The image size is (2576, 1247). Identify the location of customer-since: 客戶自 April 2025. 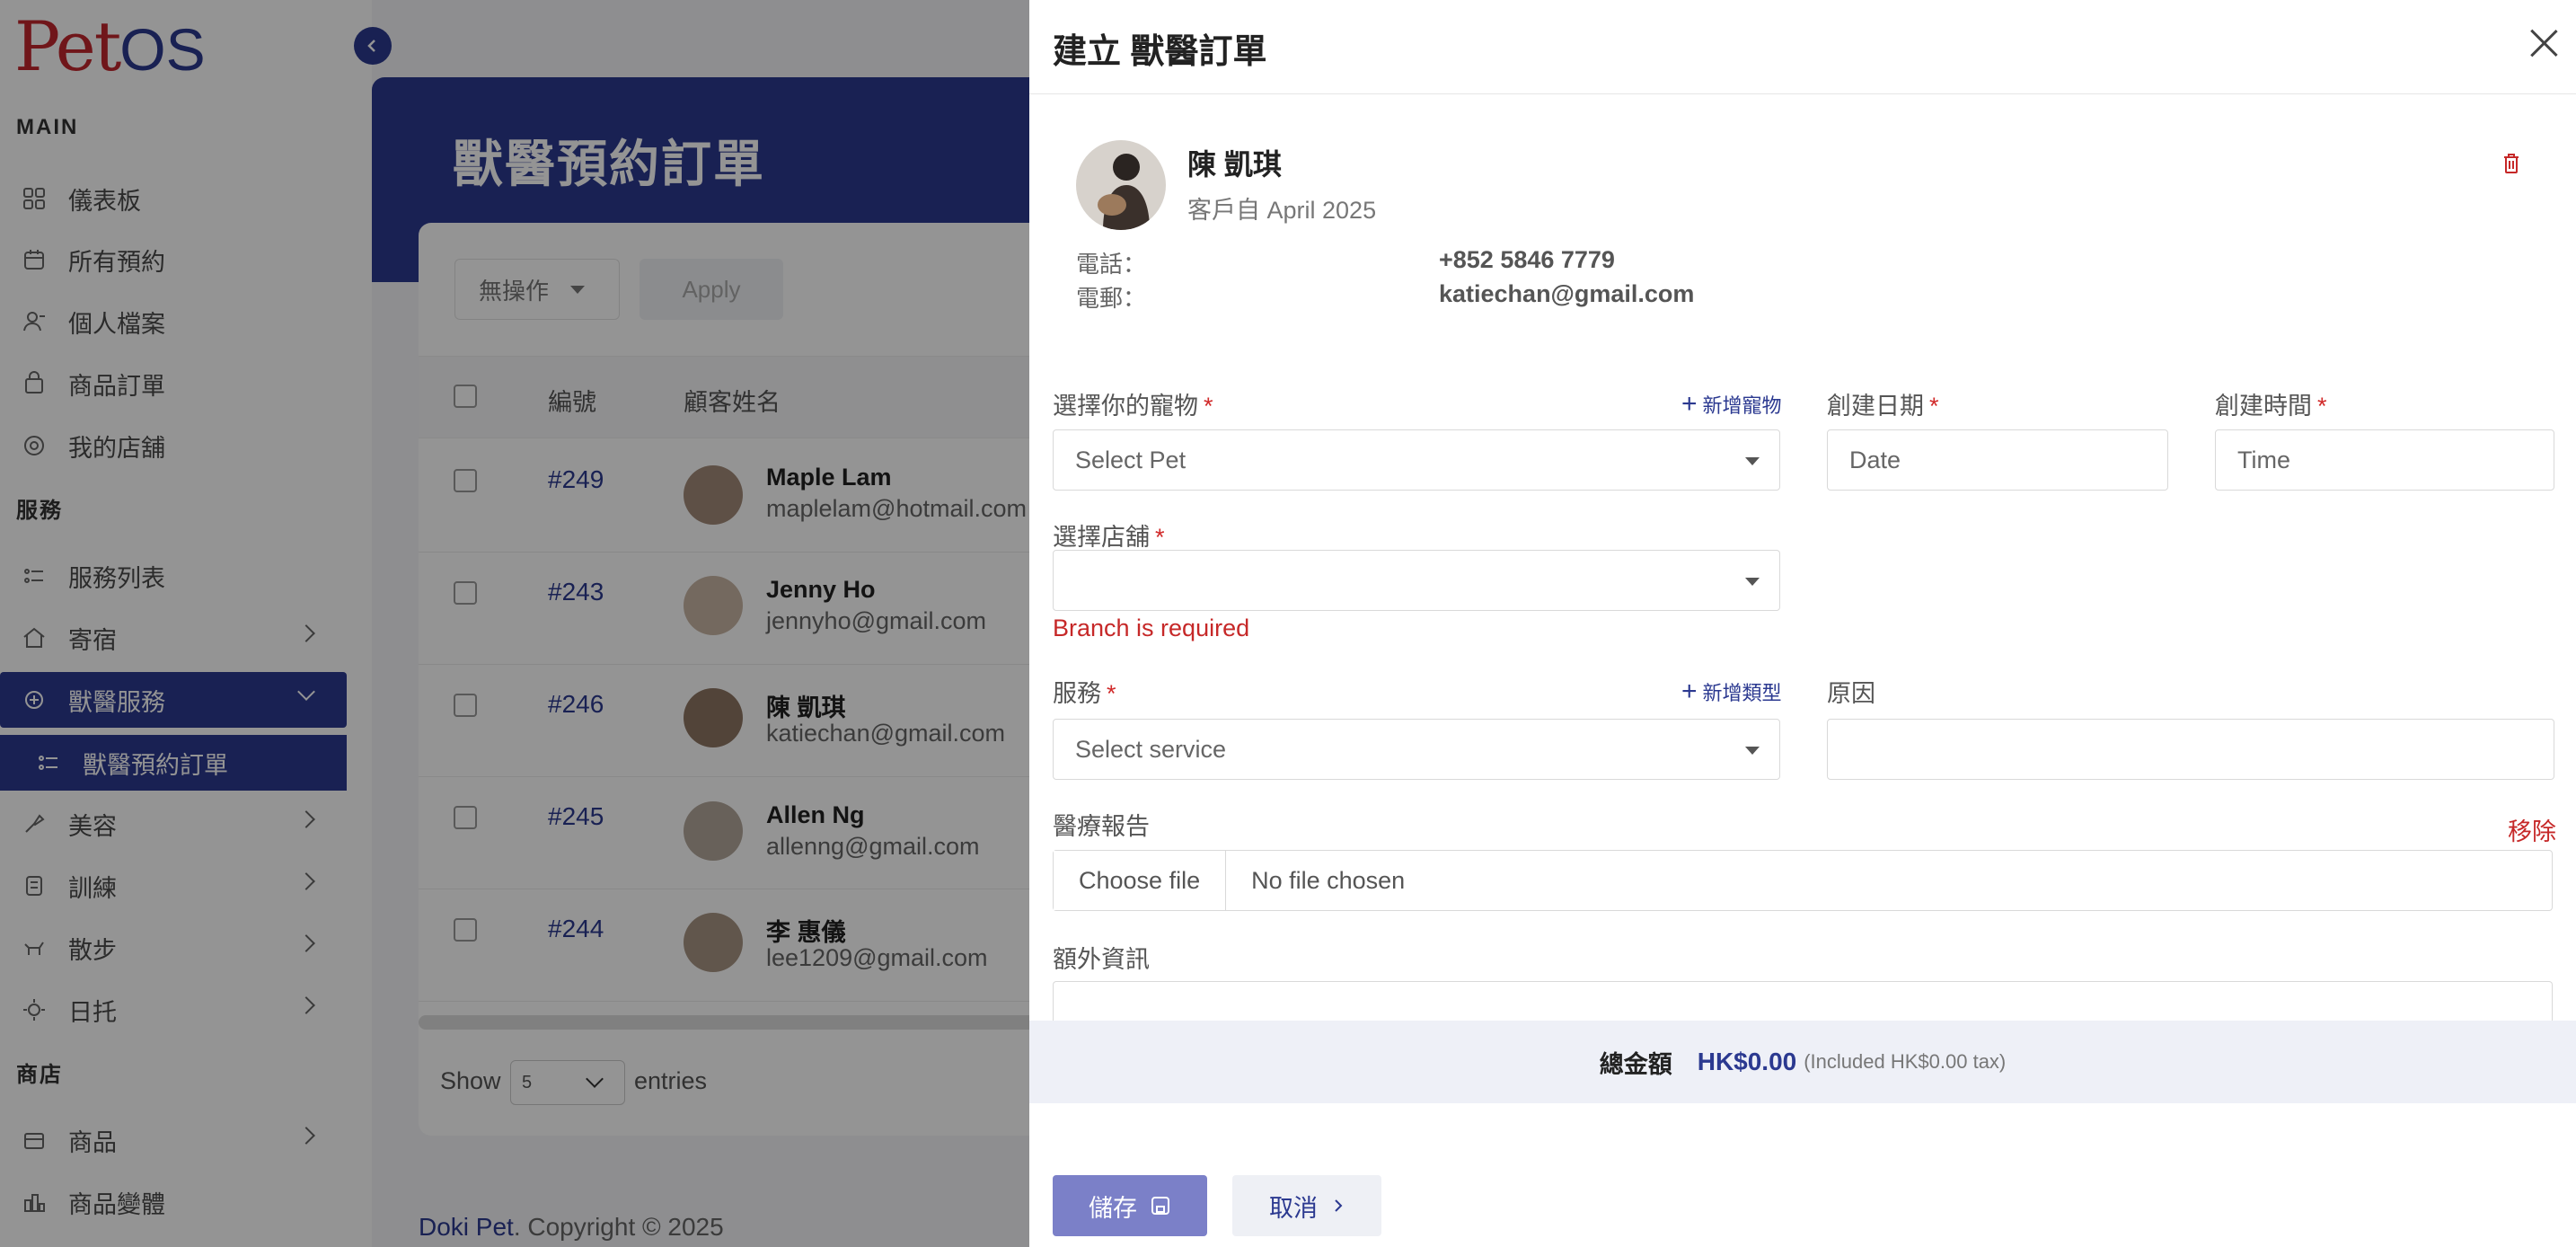
(1282, 211).